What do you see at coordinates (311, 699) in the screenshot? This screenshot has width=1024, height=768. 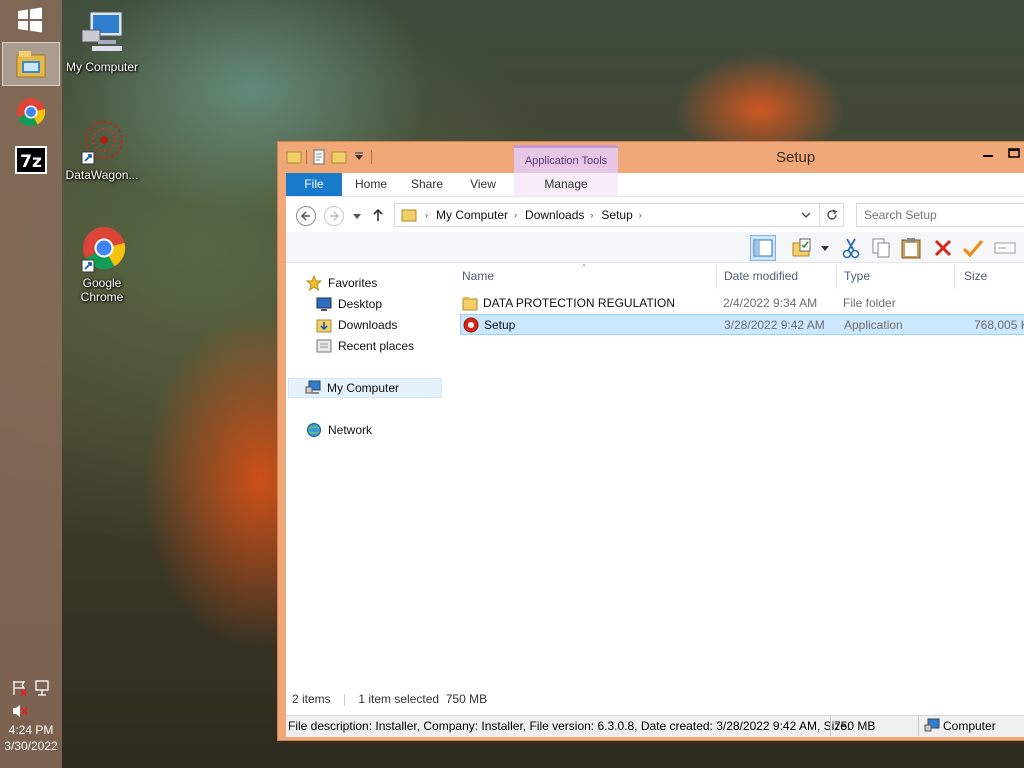 I see `item-count: 2 items` at bounding box center [311, 699].